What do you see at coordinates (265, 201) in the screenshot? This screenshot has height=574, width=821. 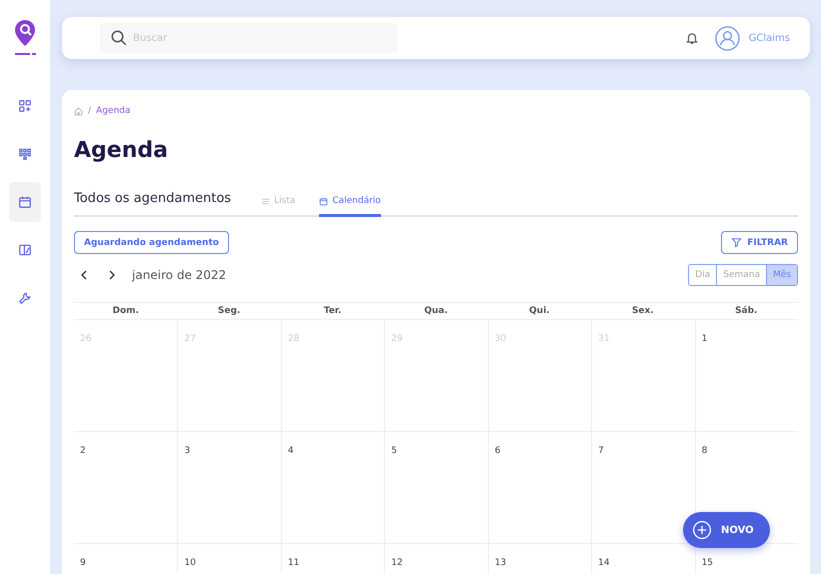 I see `list-icon` at bounding box center [265, 201].